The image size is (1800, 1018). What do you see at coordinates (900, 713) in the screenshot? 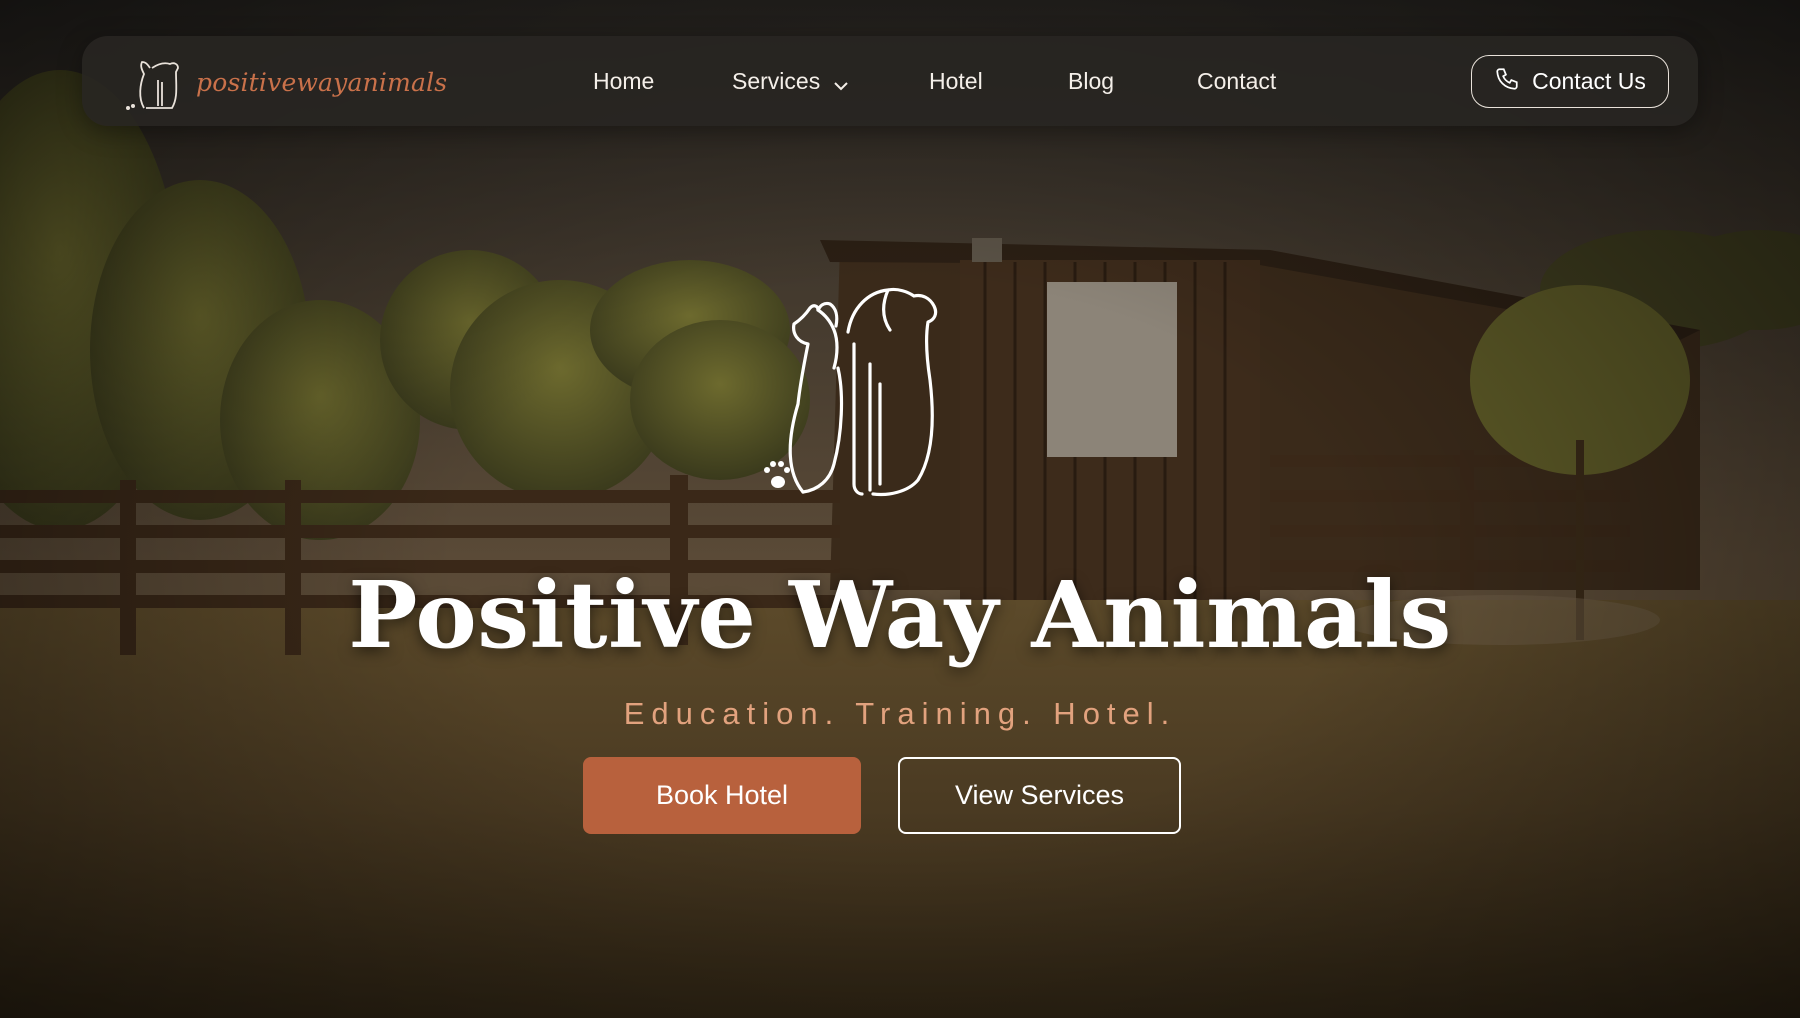
I see `hero-subtitle: Education. Training. Hotel.` at bounding box center [900, 713].